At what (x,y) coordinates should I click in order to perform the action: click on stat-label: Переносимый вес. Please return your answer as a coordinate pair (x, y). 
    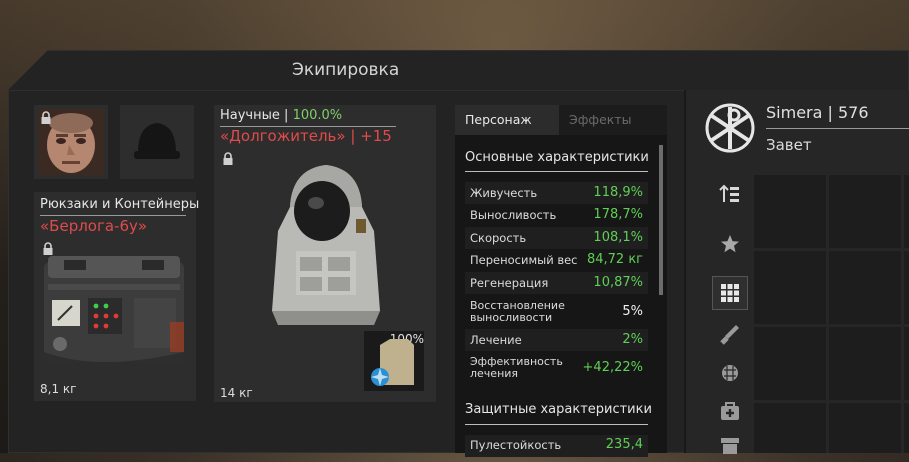
    Looking at the image, I should click on (524, 260).